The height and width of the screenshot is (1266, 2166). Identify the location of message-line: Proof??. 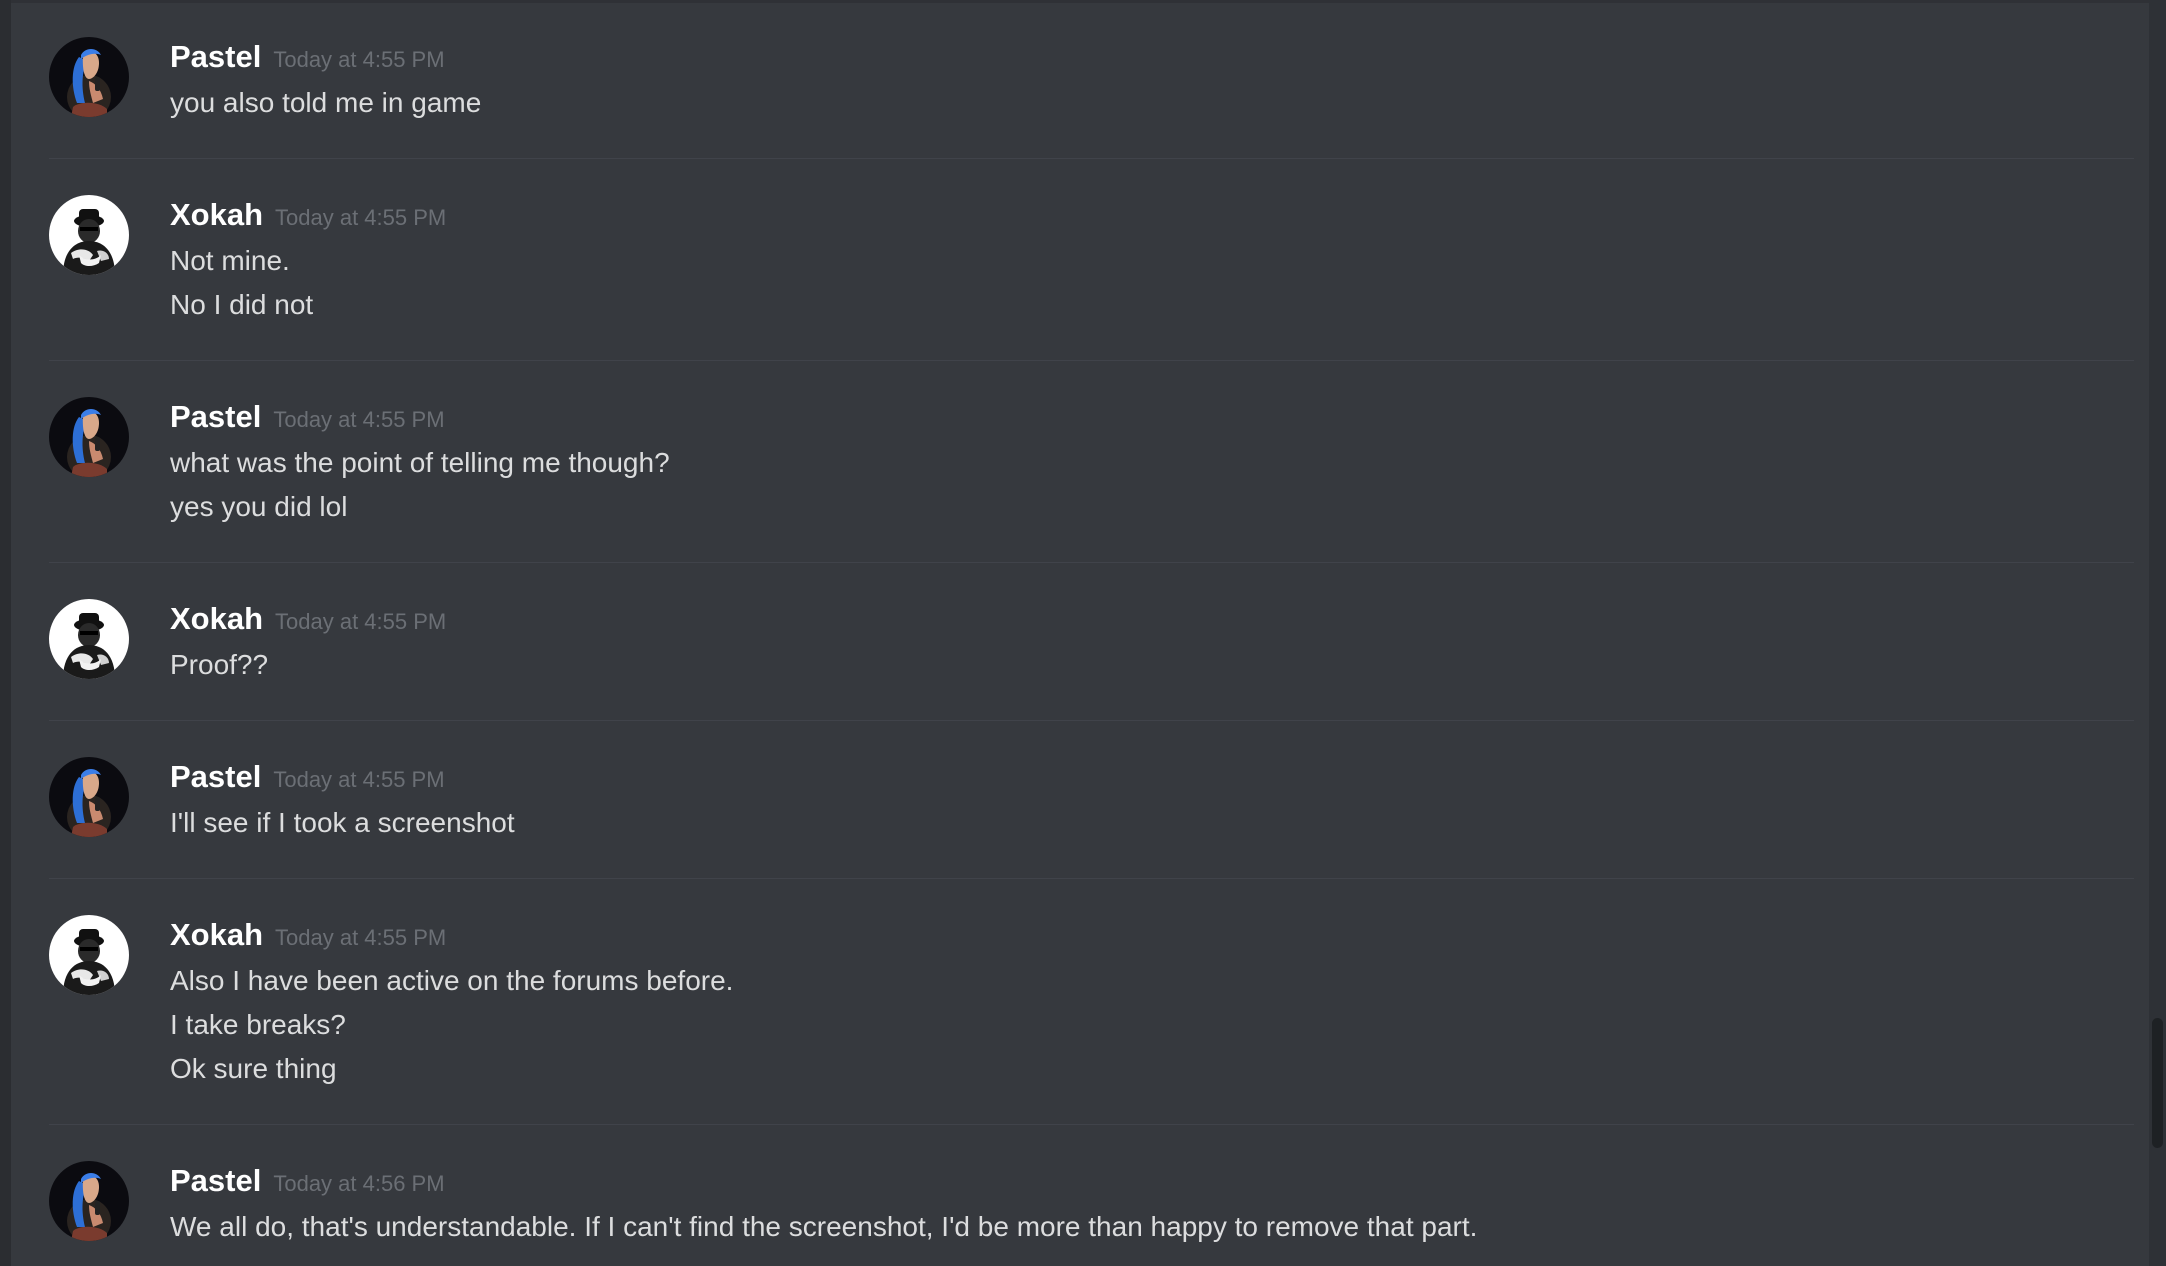
(219, 664).